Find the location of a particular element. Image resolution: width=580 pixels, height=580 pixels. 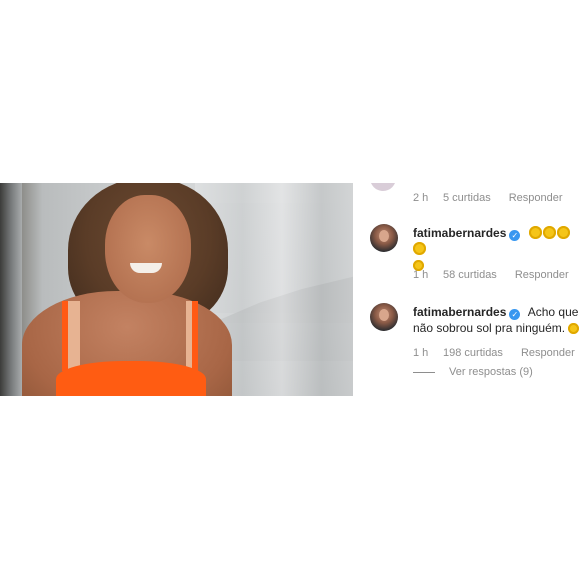

comment-meta: 1 h 198 curtidas Responder is located at coordinates (494, 353).